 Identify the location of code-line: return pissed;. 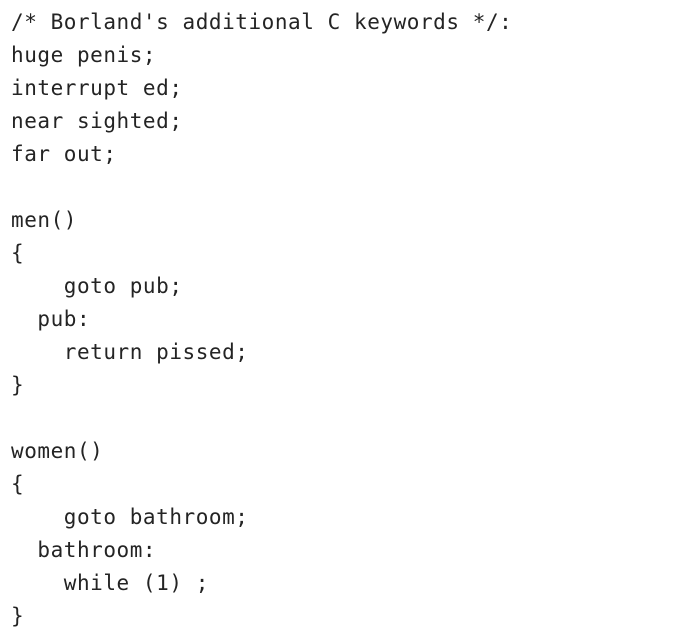
(130, 352).